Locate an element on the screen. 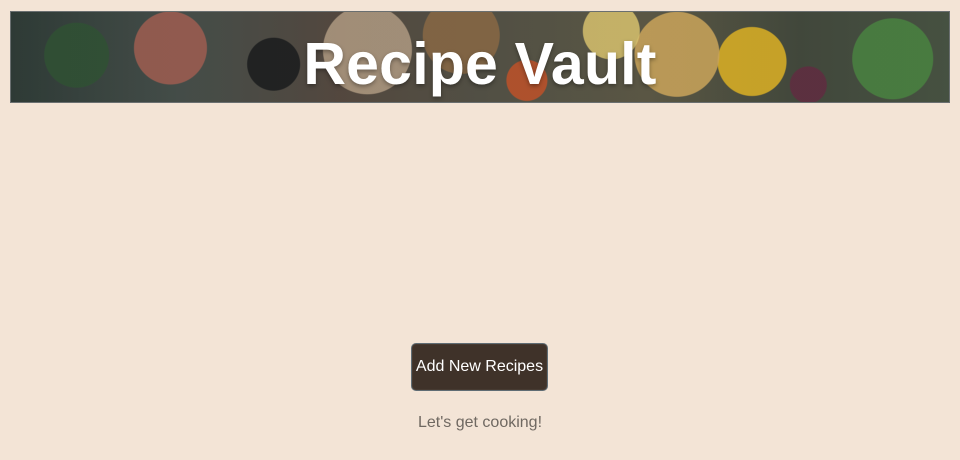 This screenshot has height=460, width=960. tagline-text: Let's get cooking! is located at coordinates (480, 422).